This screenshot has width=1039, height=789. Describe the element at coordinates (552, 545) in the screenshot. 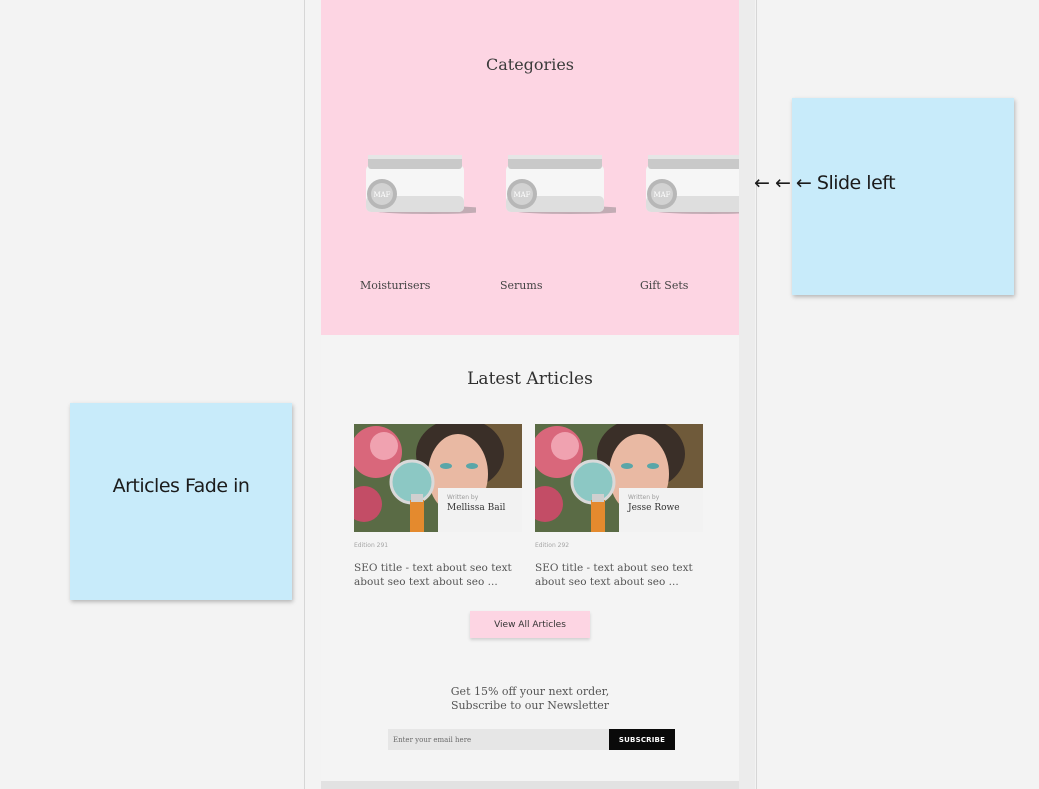

I see `edition-label: Edition 292` at that location.